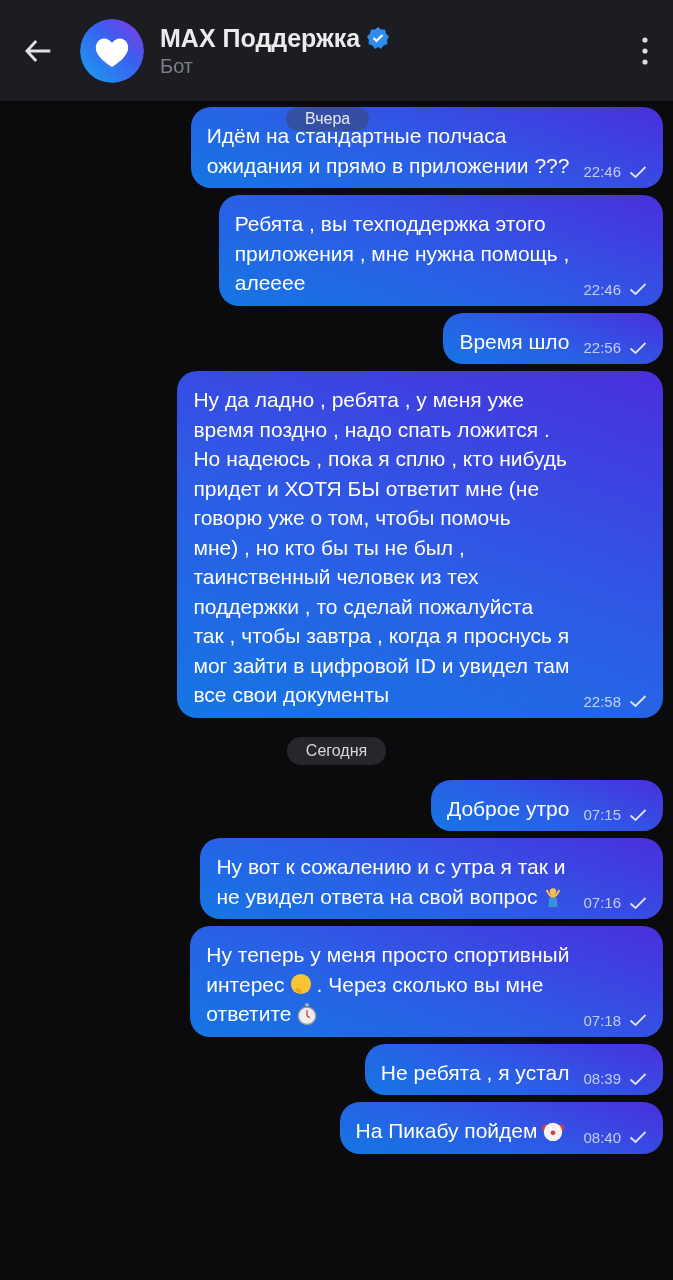  I want to click on stopwatch-icon, so click(307, 1013).